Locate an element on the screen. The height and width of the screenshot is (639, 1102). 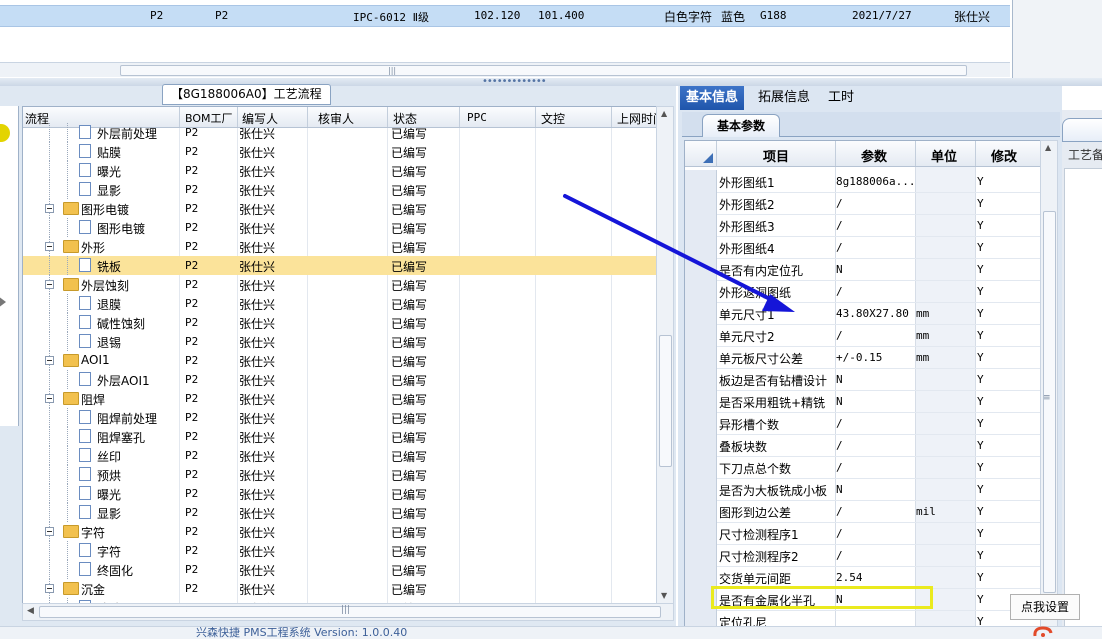
param-row: 叠板块数 / Y is located at coordinates (864, 445).